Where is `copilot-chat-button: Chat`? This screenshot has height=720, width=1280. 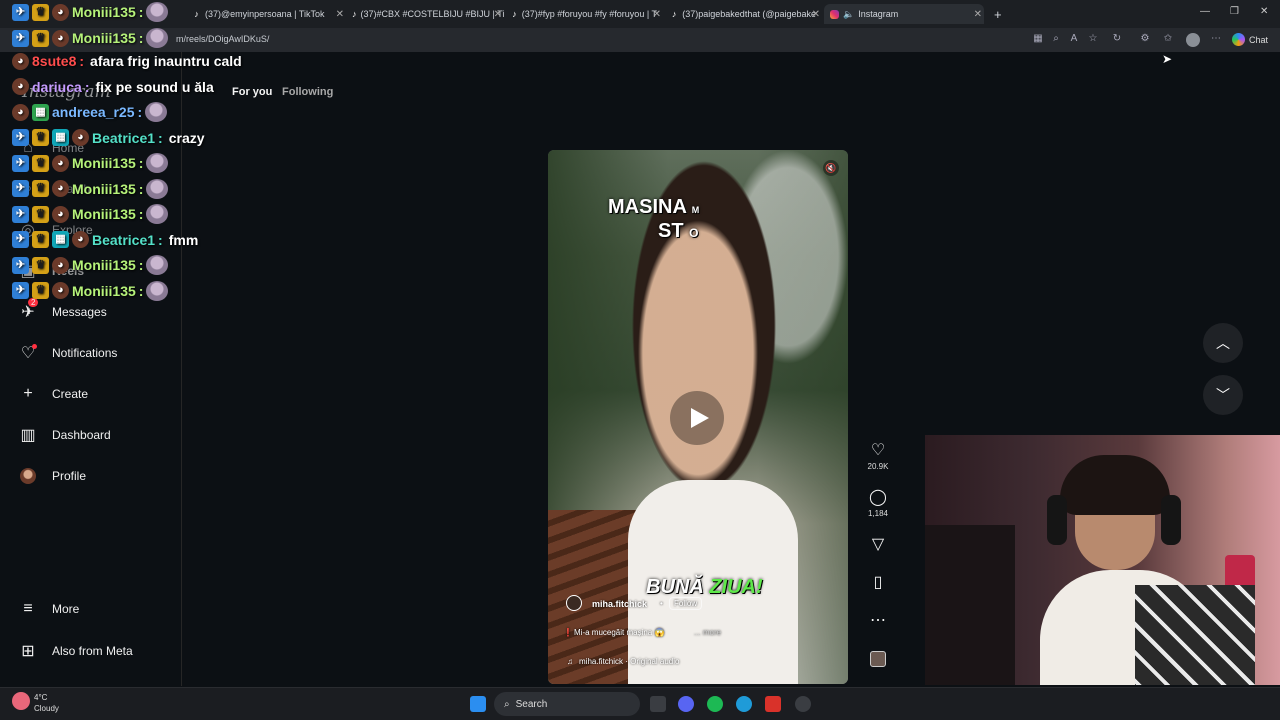 copilot-chat-button: Chat is located at coordinates (1250, 39).